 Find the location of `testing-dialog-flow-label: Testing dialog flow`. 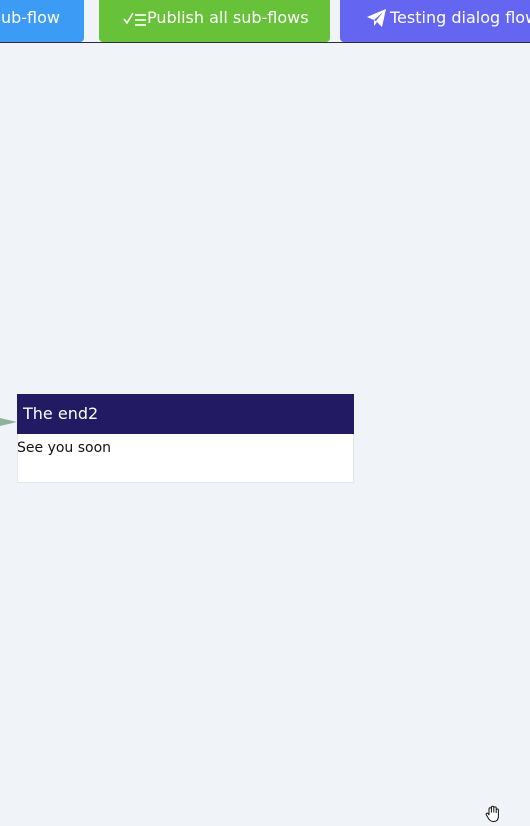

testing-dialog-flow-label: Testing dialog flow is located at coordinates (460, 17).